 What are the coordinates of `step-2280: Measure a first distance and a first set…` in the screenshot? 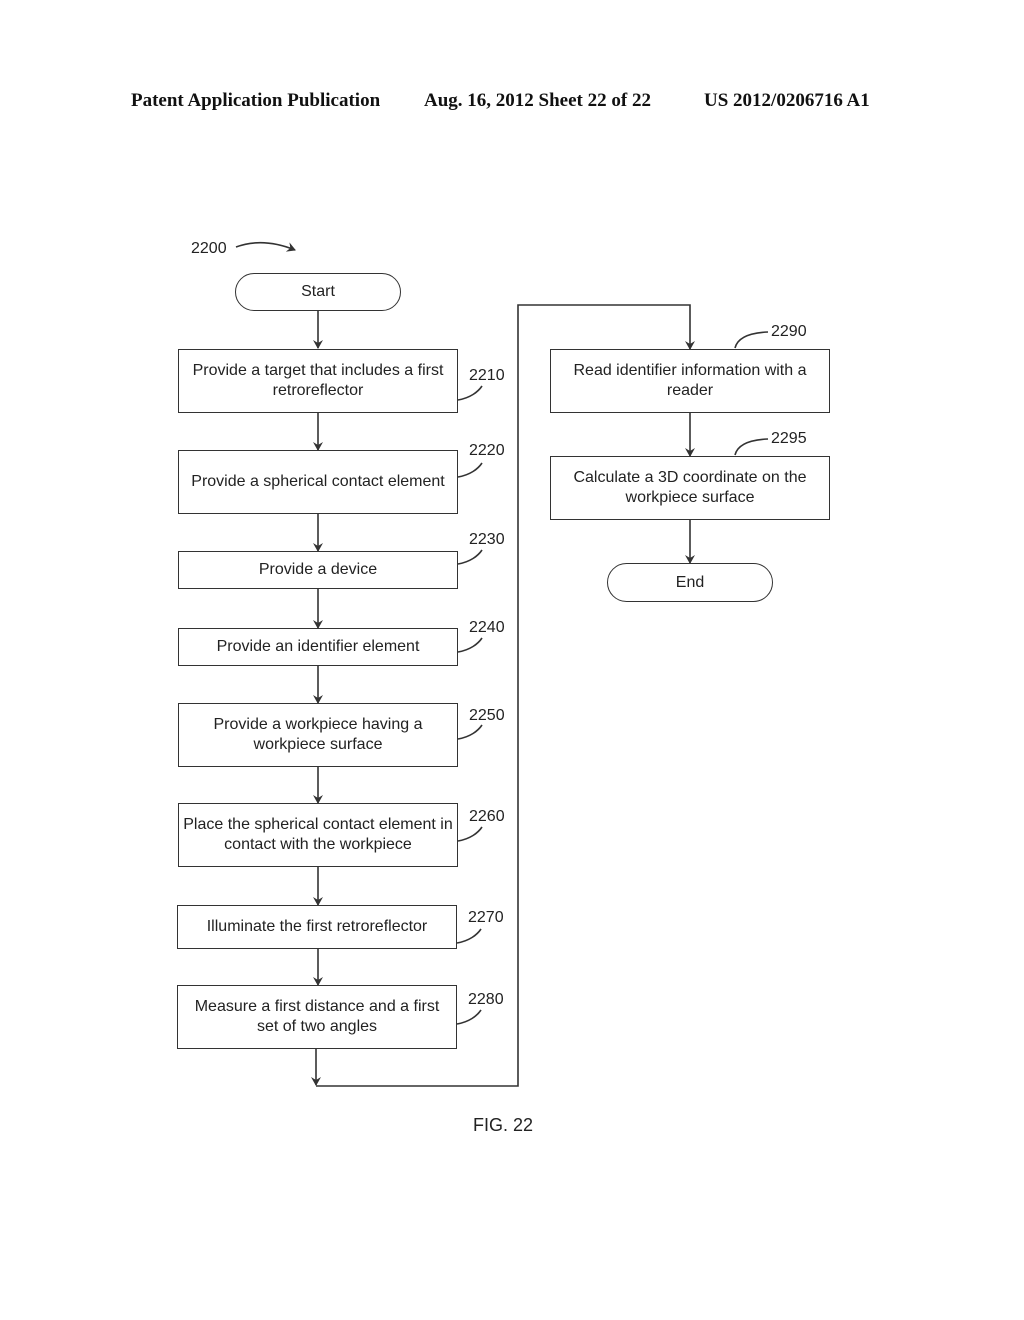 It's located at (317, 1017).